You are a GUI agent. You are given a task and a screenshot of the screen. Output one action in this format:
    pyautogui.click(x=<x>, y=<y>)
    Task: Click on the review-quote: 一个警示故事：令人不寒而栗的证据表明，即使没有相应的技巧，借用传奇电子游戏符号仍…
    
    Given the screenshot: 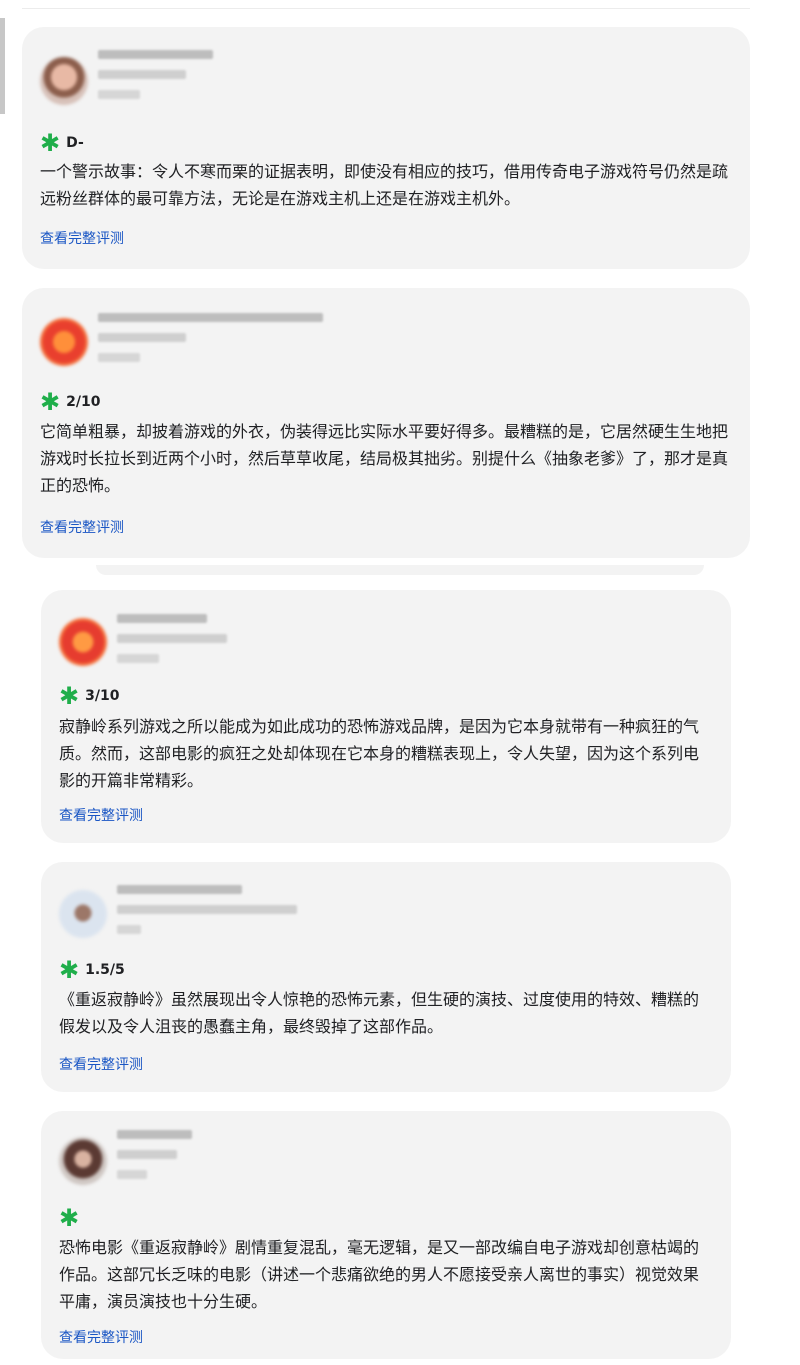 What is the action you would take?
    pyautogui.click(x=384, y=185)
    